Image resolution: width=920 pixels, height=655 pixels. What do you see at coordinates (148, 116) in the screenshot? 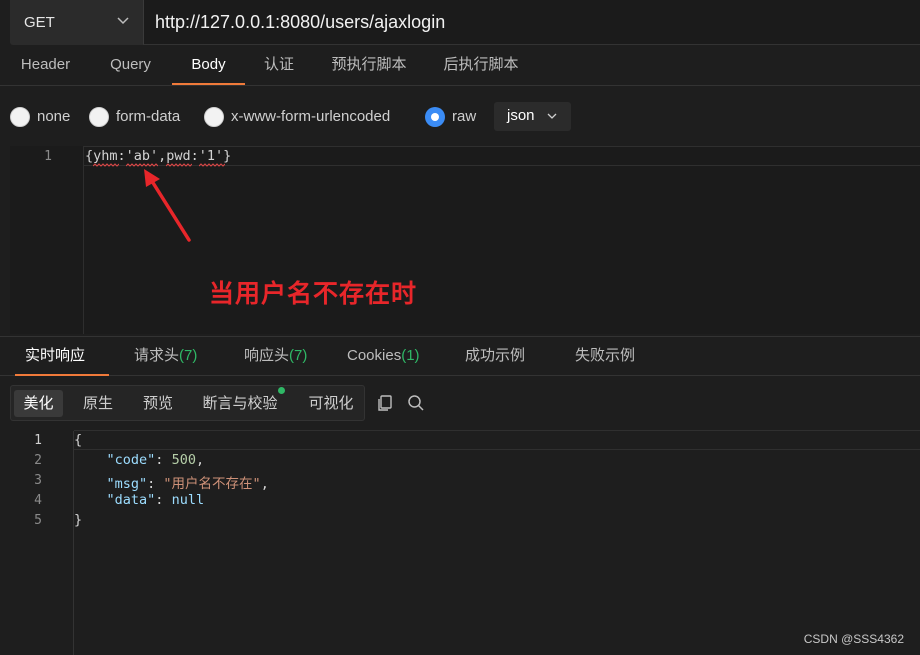
I see `radio-label-form-data: form-data` at bounding box center [148, 116].